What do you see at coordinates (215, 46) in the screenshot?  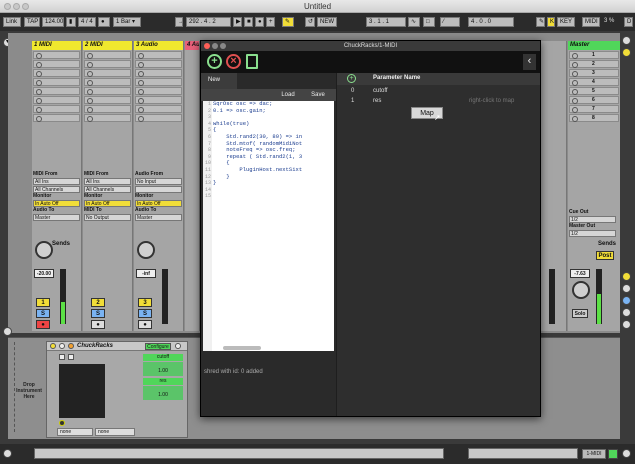 I see `chuck-minimize-icon` at bounding box center [215, 46].